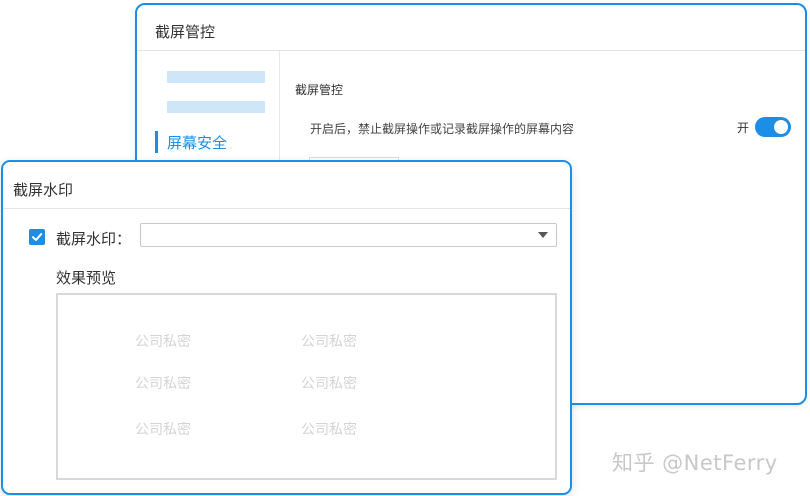 The width and height of the screenshot is (810, 496). I want to click on watermark-select, so click(348, 235).